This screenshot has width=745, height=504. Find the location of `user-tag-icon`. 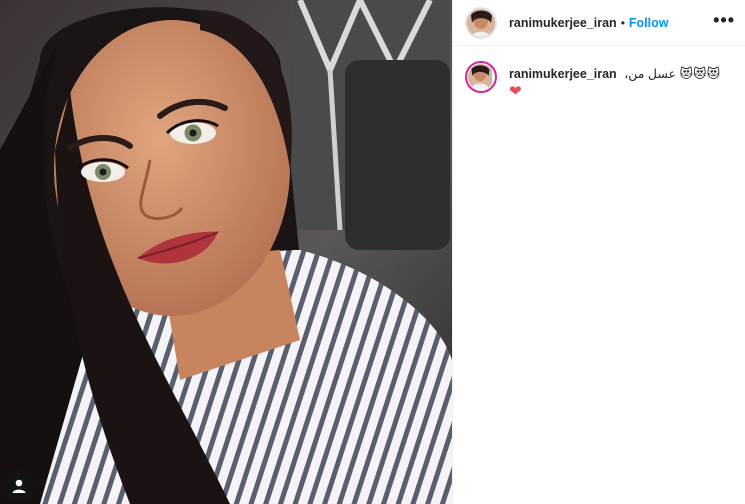

user-tag-icon is located at coordinates (19, 486).